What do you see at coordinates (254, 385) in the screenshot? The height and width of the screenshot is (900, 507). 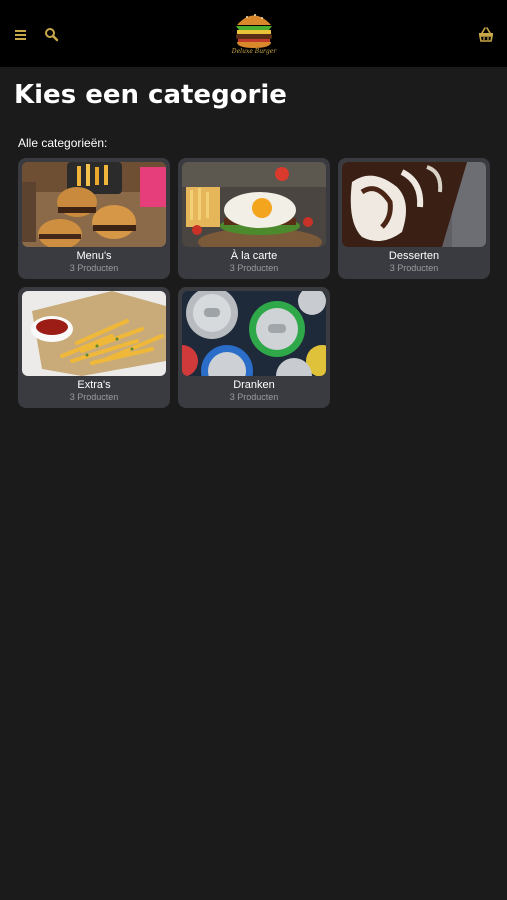 I see `category-name: Dranken` at bounding box center [254, 385].